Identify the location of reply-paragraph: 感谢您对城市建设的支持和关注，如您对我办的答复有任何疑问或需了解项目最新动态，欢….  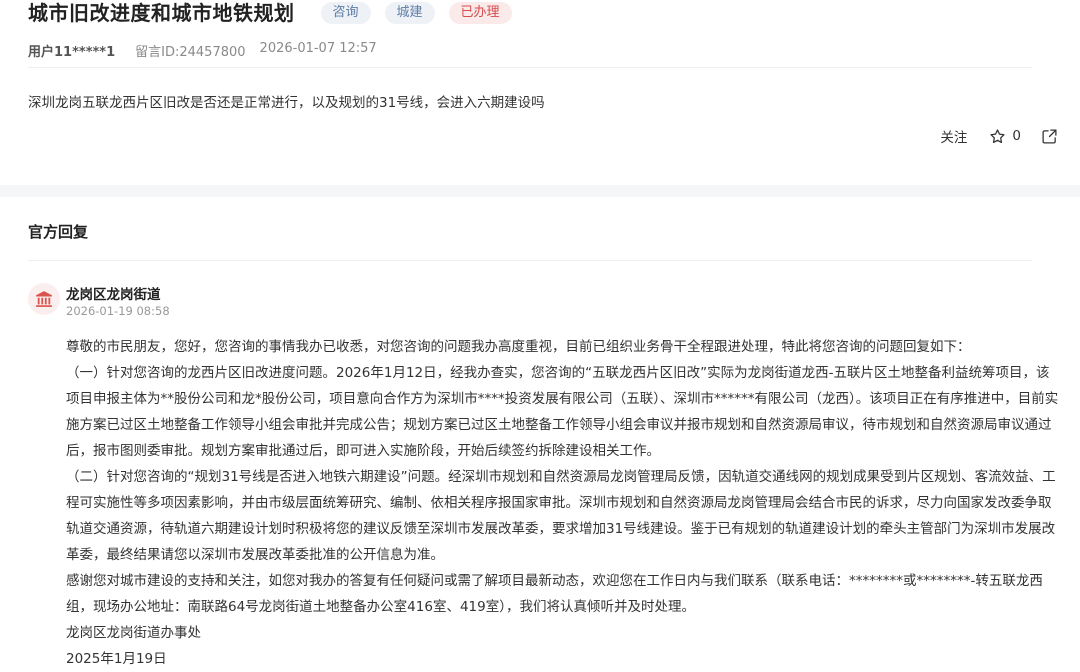
(554, 594).